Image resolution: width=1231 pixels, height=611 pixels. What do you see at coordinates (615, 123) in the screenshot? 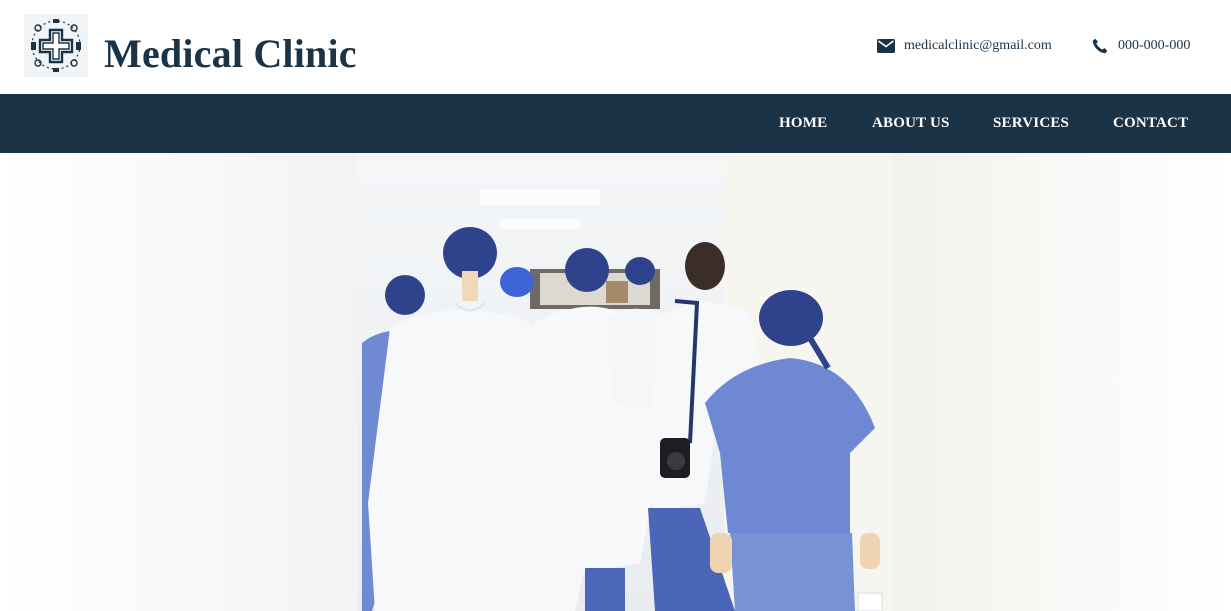
I see `main-navigation: HOME ABOUT US SERVICES CONTACT` at bounding box center [615, 123].